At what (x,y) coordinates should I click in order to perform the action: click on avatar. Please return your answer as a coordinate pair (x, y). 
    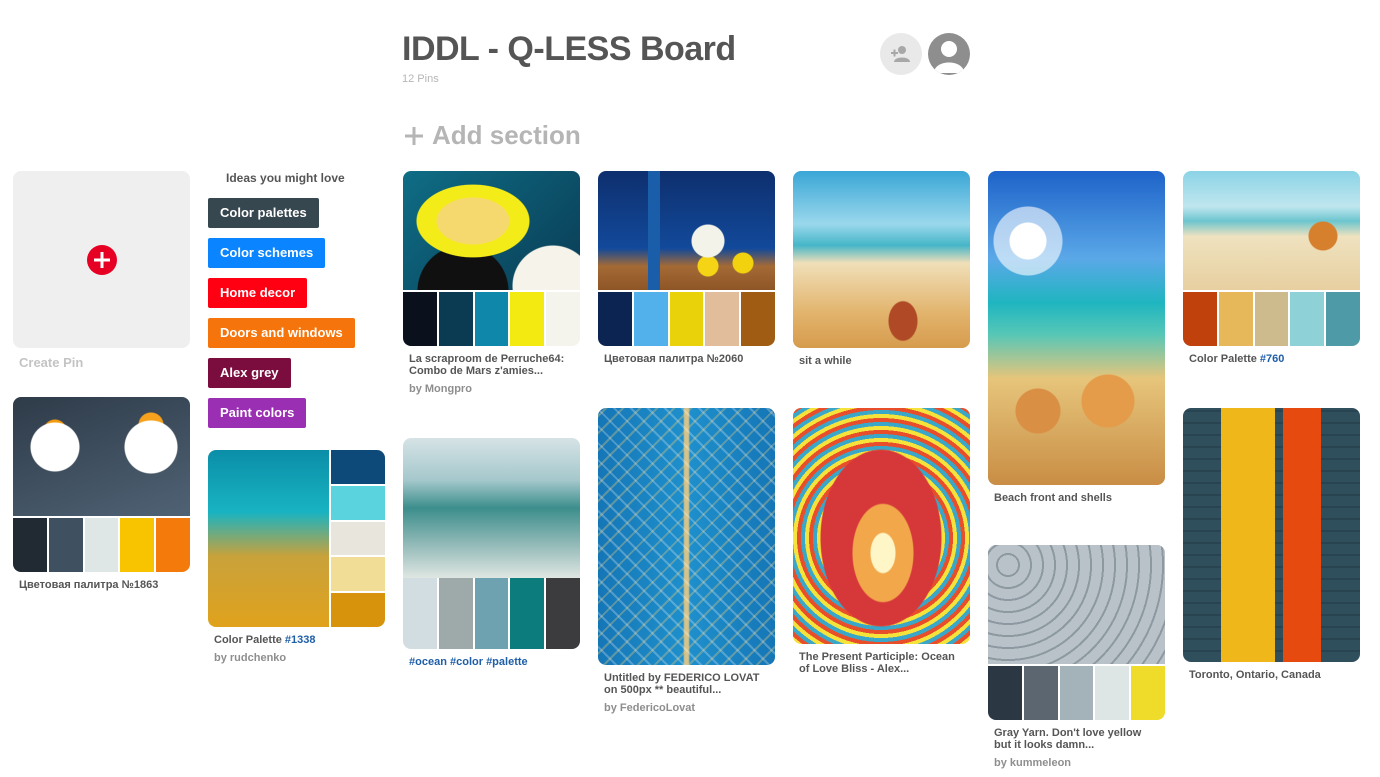
    Looking at the image, I should click on (949, 54).